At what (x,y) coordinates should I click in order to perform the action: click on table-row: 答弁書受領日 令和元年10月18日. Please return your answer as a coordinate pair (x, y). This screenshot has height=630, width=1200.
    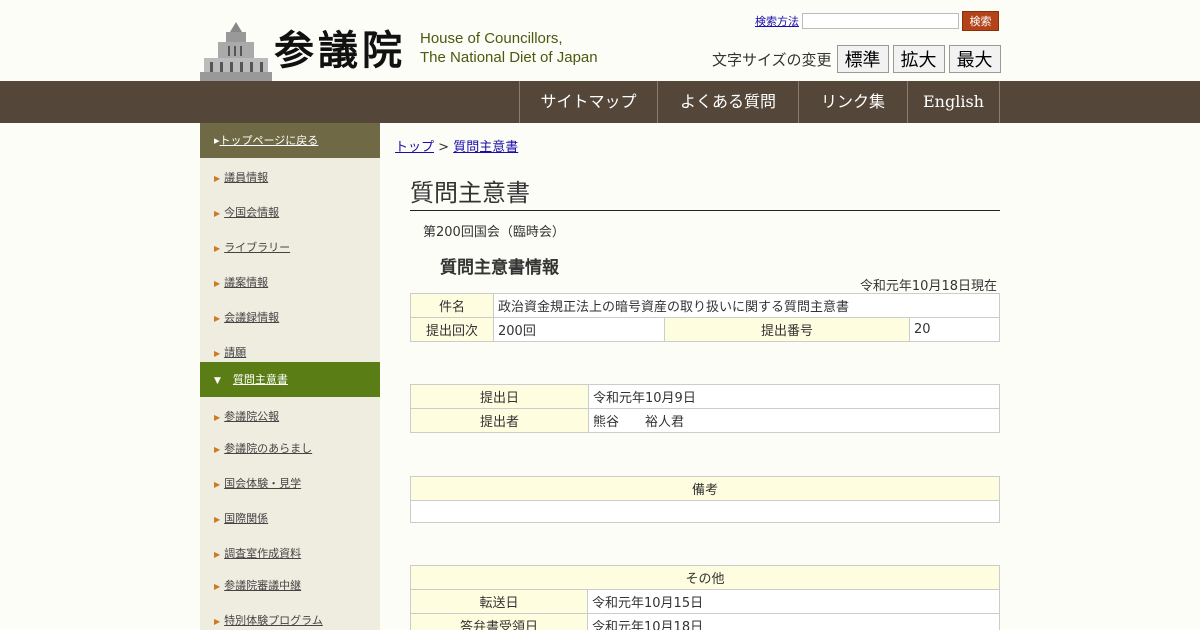
    Looking at the image, I should click on (705, 621).